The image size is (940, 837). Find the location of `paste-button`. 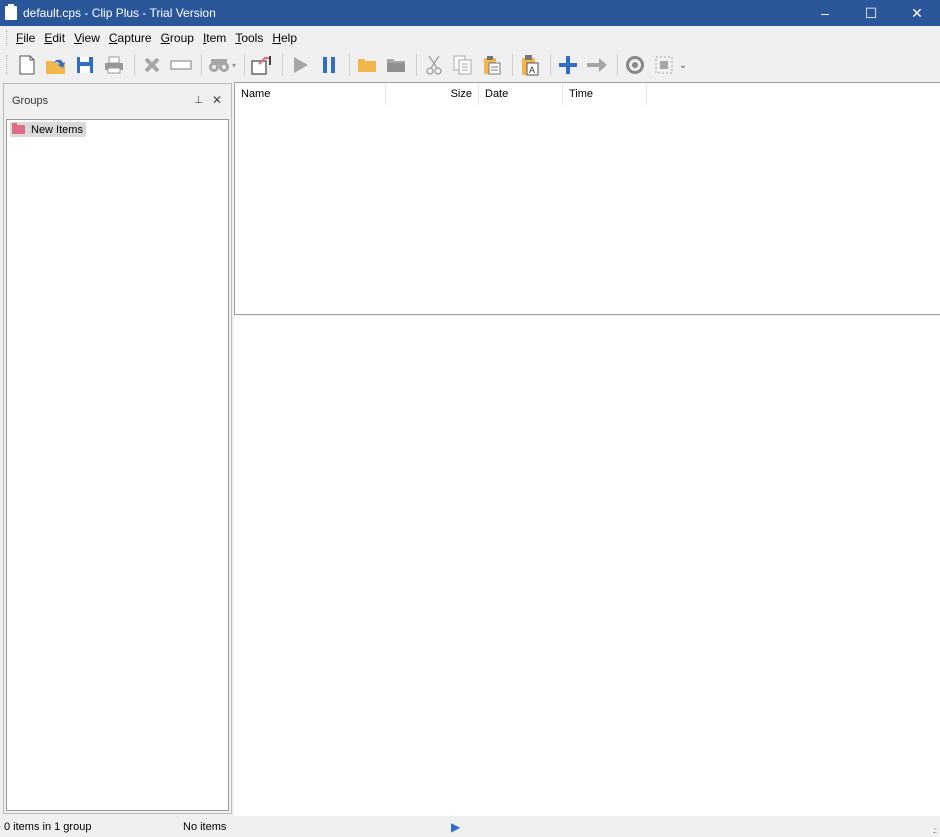

paste-button is located at coordinates (492, 65).